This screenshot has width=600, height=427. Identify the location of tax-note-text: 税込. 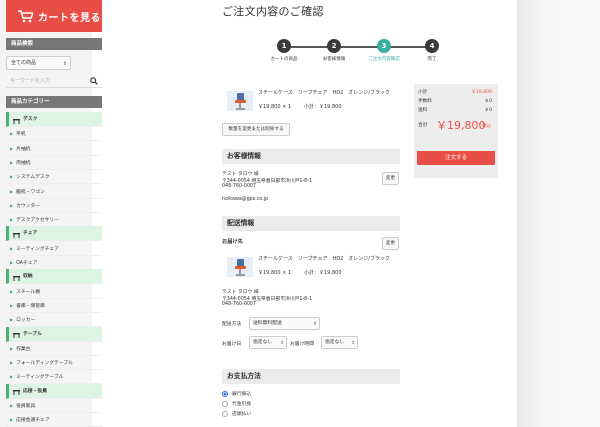
(487, 126).